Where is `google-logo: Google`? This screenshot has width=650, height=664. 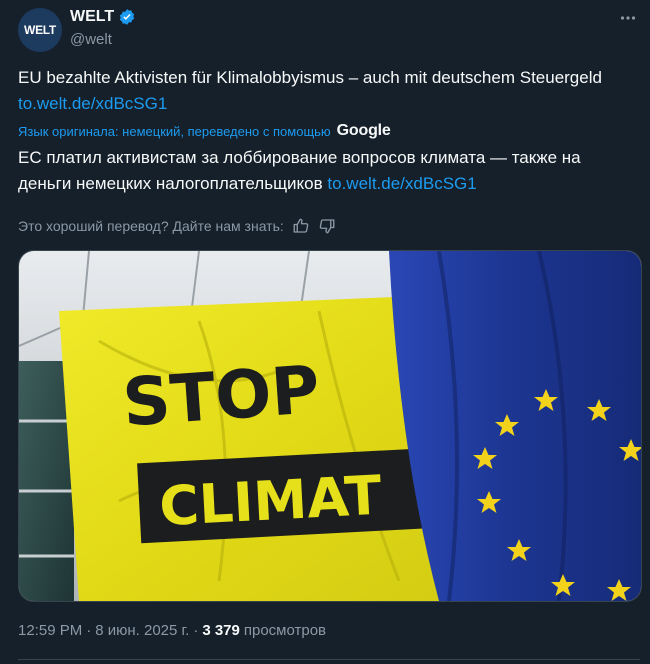
google-logo: Google is located at coordinates (363, 130).